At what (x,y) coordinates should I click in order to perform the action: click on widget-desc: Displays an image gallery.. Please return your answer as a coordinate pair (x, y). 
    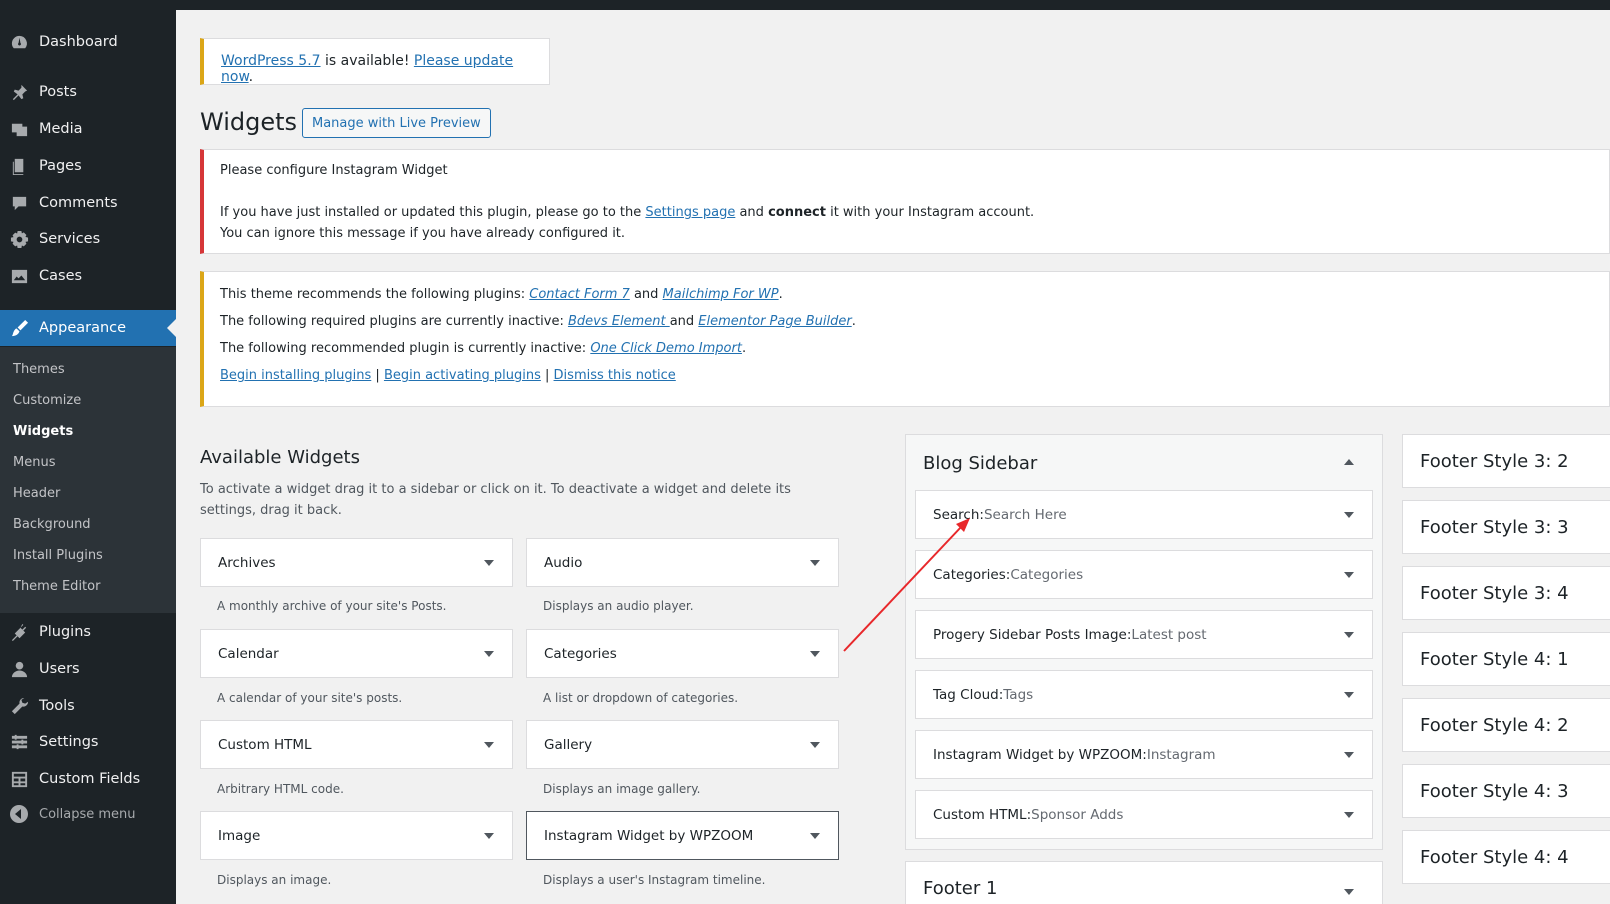
    Looking at the image, I should click on (622, 789).